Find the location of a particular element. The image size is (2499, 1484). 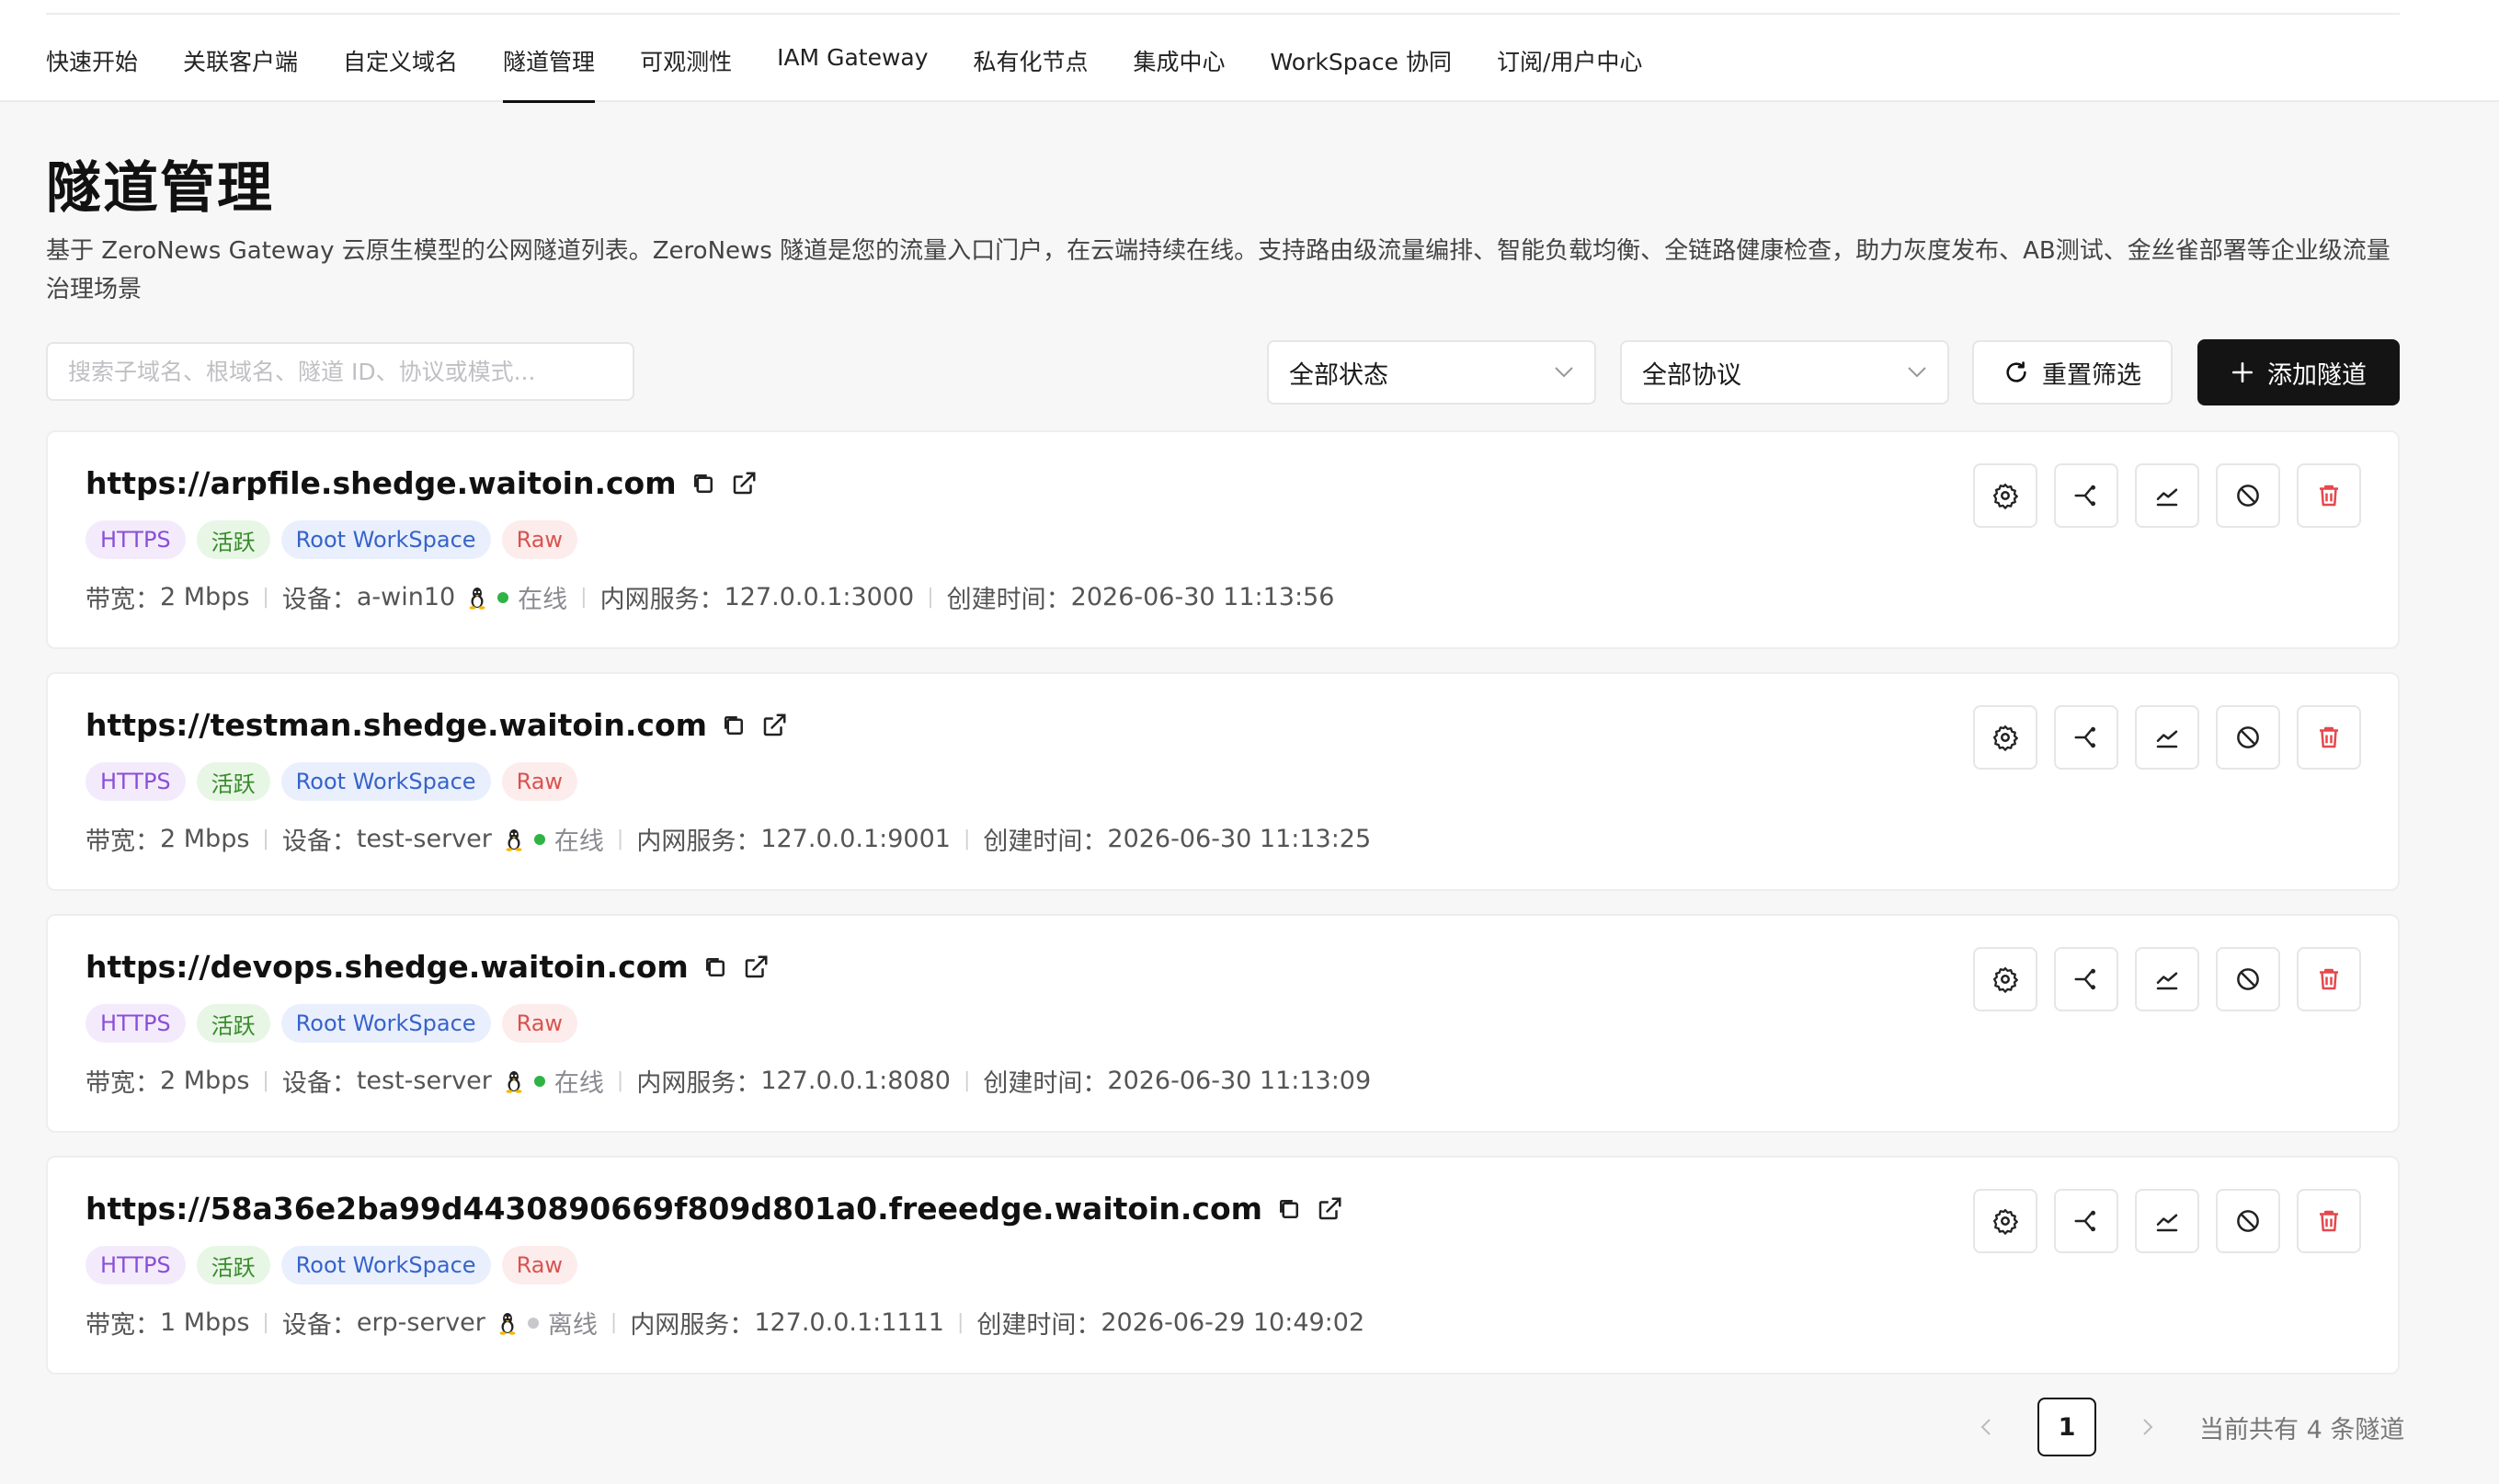

tab-tunnels: 隧道管理 is located at coordinates (549, 70).